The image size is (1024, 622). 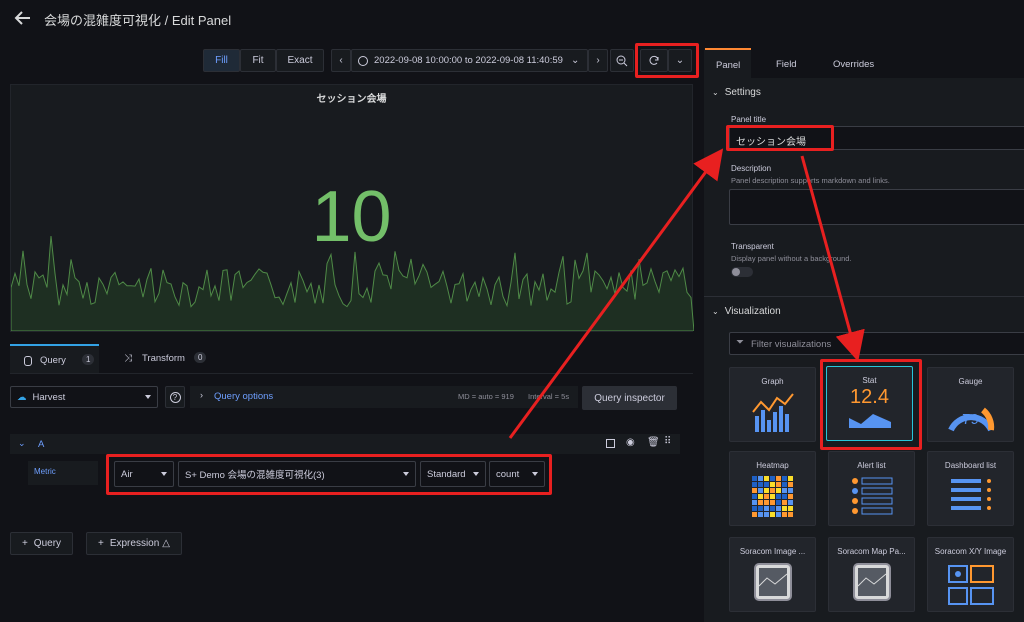 What do you see at coordinates (54, 359) in the screenshot?
I see `tab-query: Query 1` at bounding box center [54, 359].